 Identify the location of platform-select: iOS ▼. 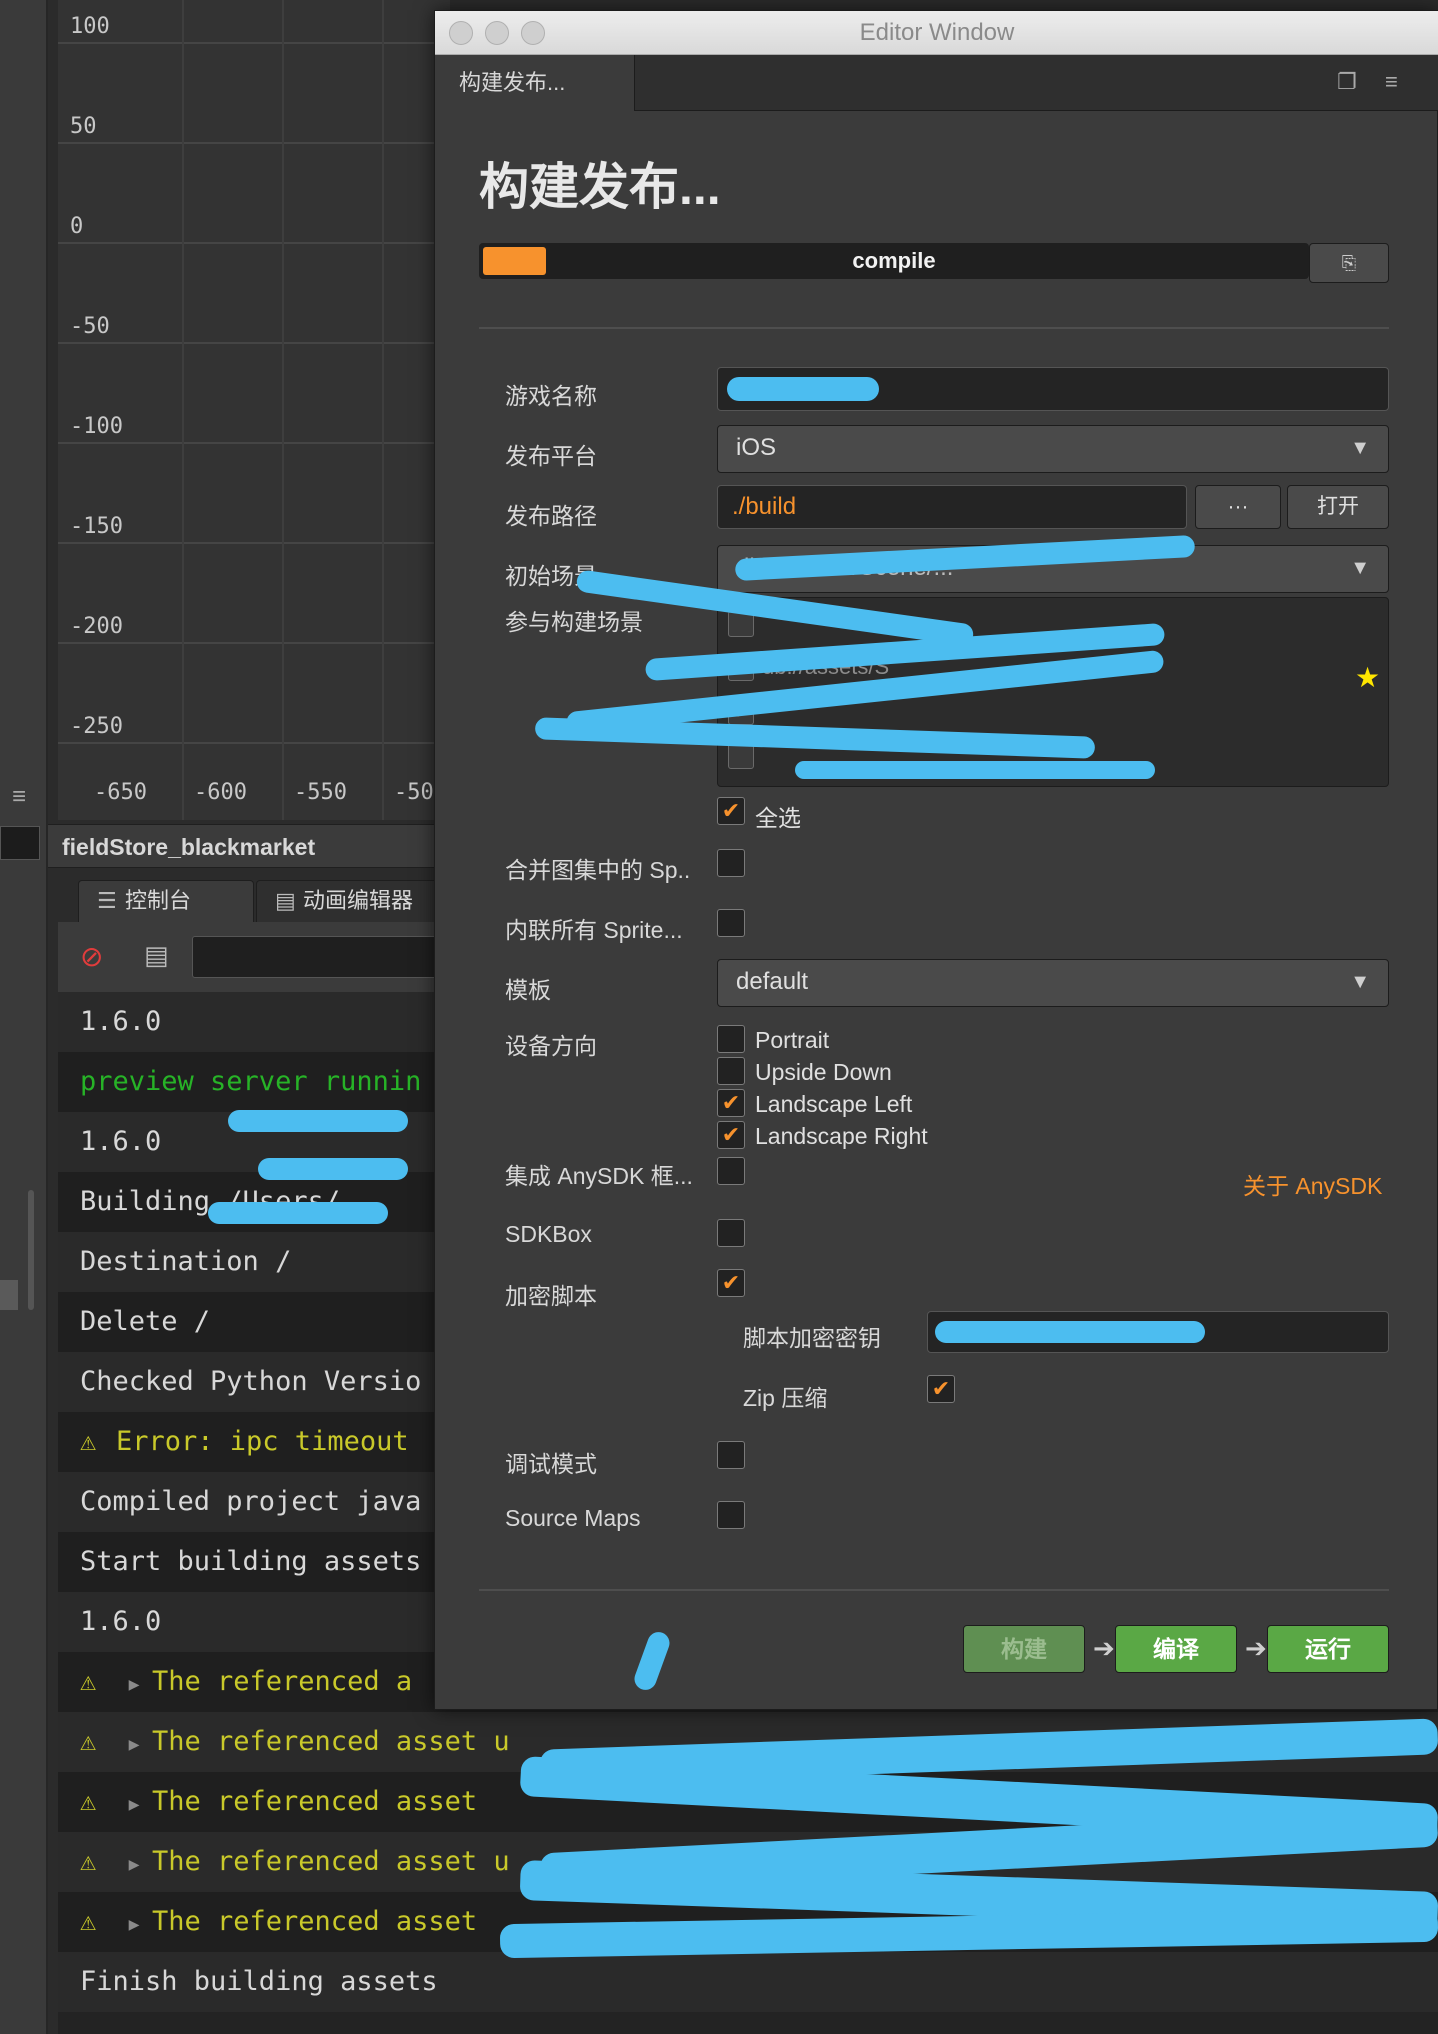
(1053, 449).